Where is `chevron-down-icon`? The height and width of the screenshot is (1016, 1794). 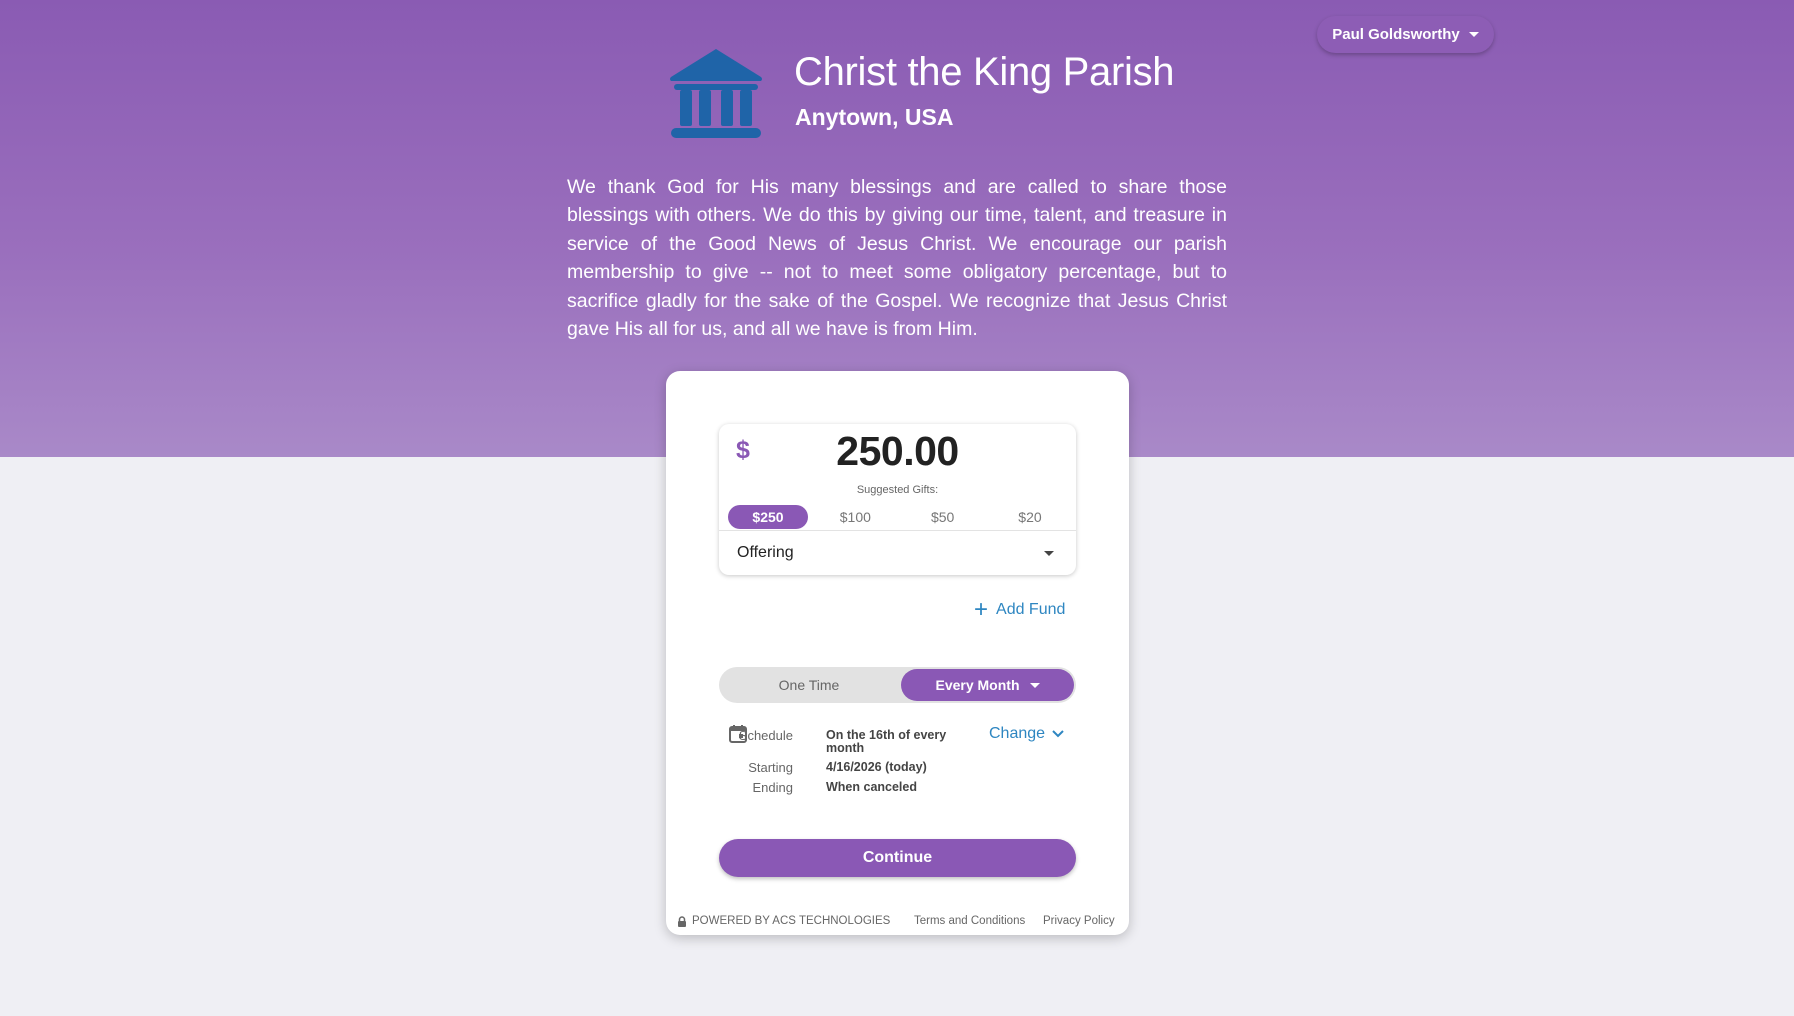
chevron-down-icon is located at coordinates (1058, 734).